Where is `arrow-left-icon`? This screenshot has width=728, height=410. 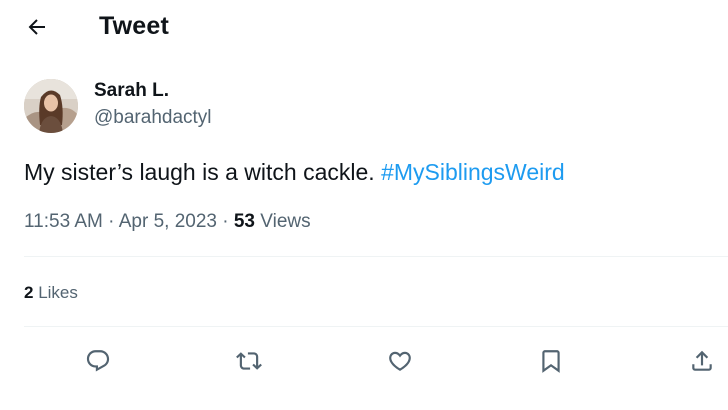
arrow-left-icon is located at coordinates (36, 27).